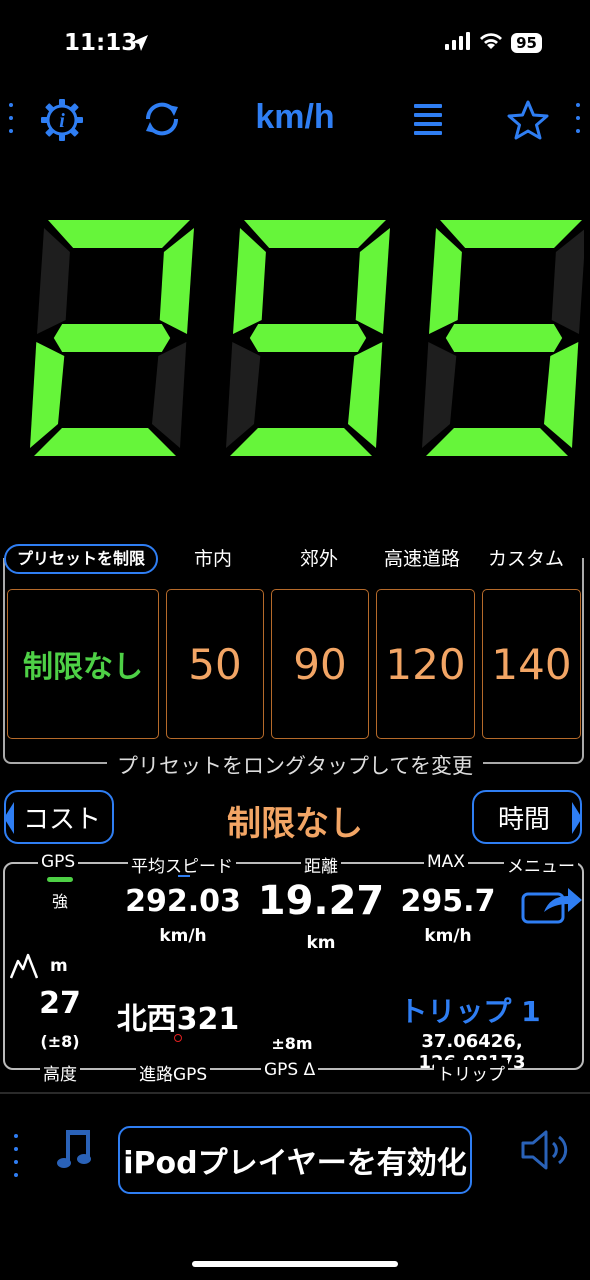 The image size is (590, 1280). Describe the element at coordinates (321, 943) in the screenshot. I see `distance-unit: km` at that location.